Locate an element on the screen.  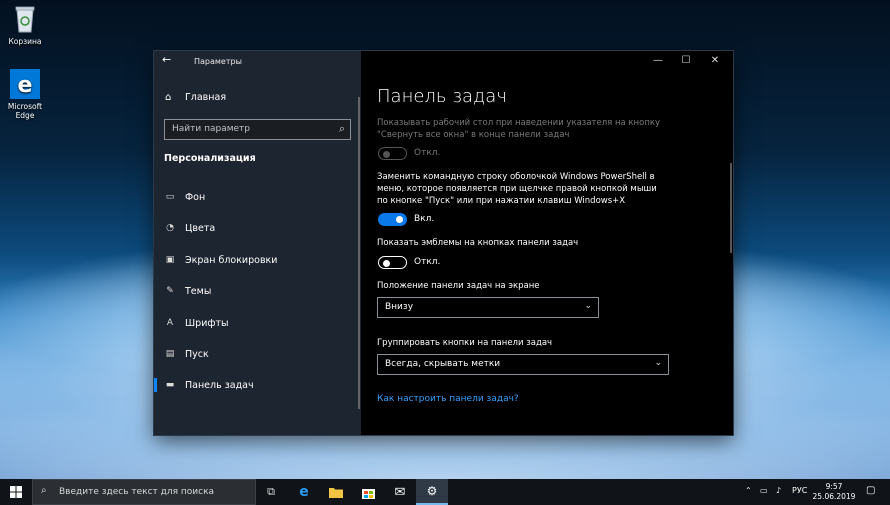
file-explorer-icon is located at coordinates (336, 492).